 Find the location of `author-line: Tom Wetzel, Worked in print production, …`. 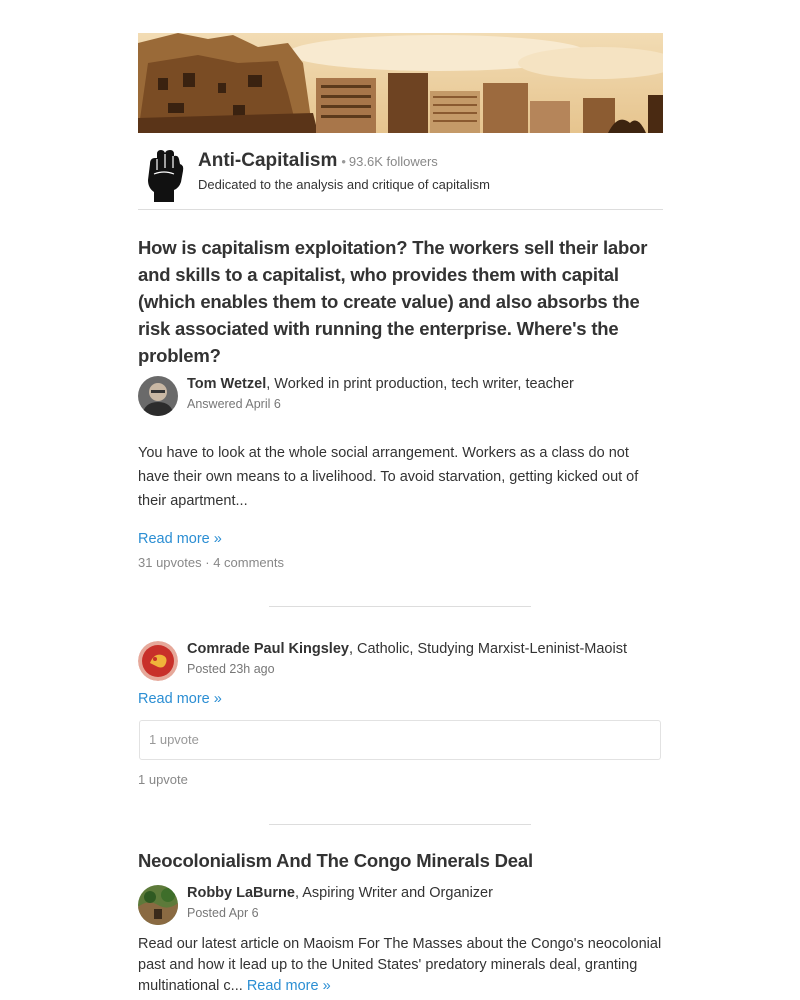

author-line: Tom Wetzel, Worked in print production, … is located at coordinates (380, 384).